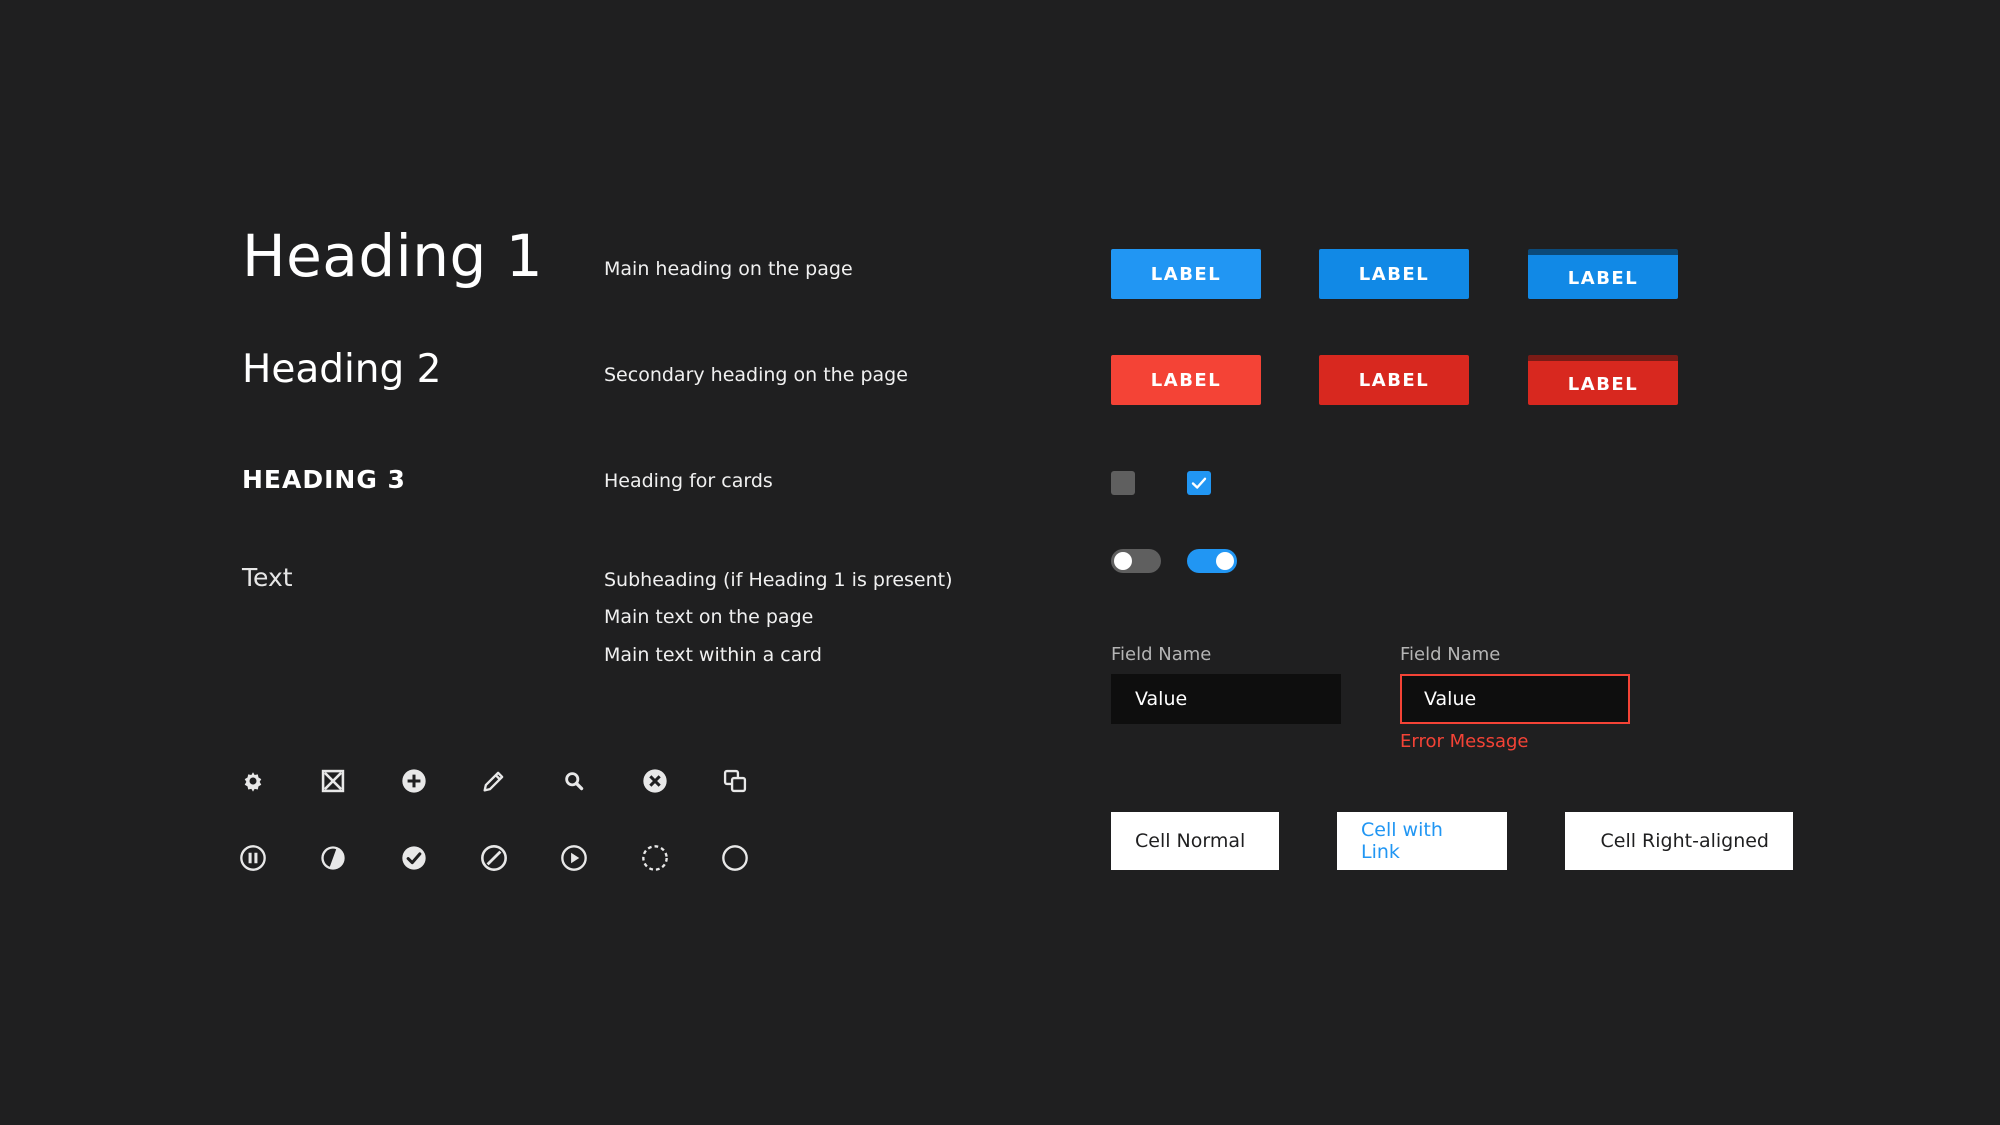  I want to click on dashed-circle-icon, so click(655, 858).